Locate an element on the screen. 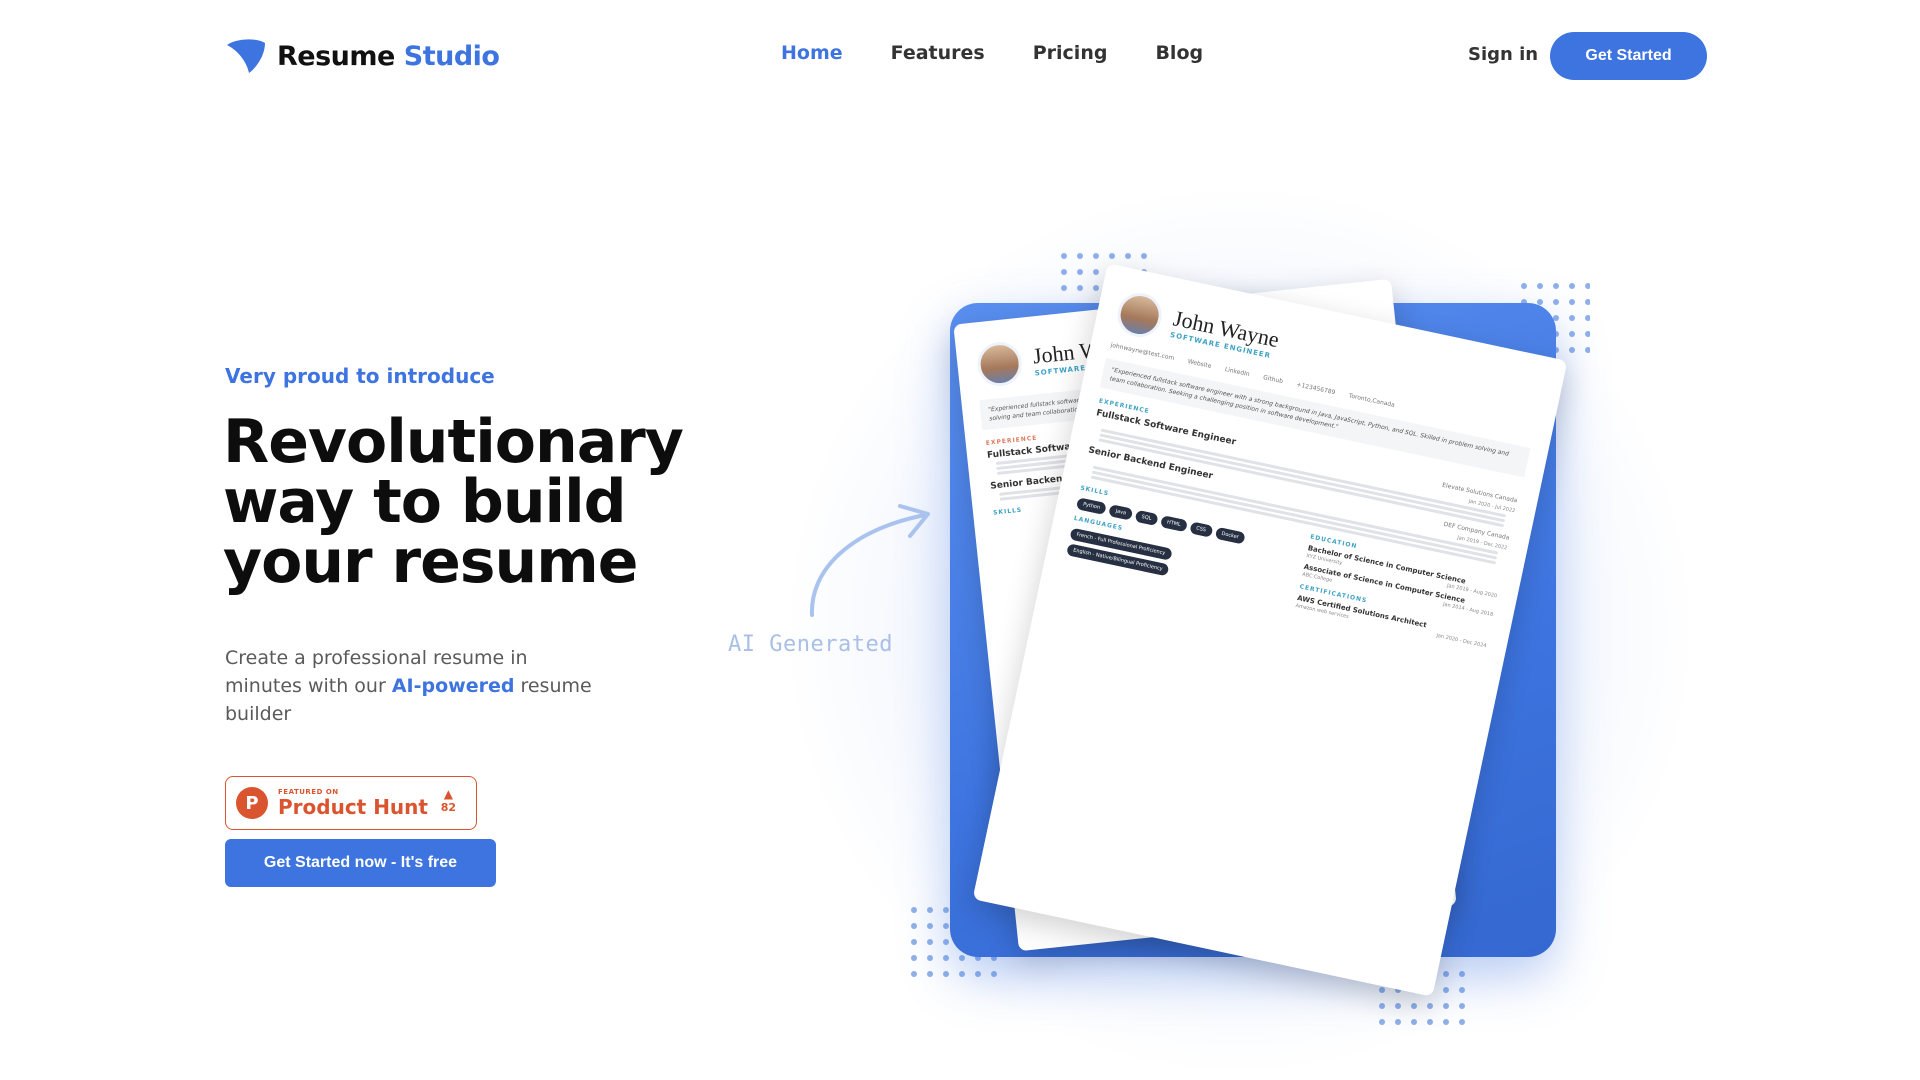 The image size is (1920, 1080). nav-features: Features is located at coordinates (938, 53).